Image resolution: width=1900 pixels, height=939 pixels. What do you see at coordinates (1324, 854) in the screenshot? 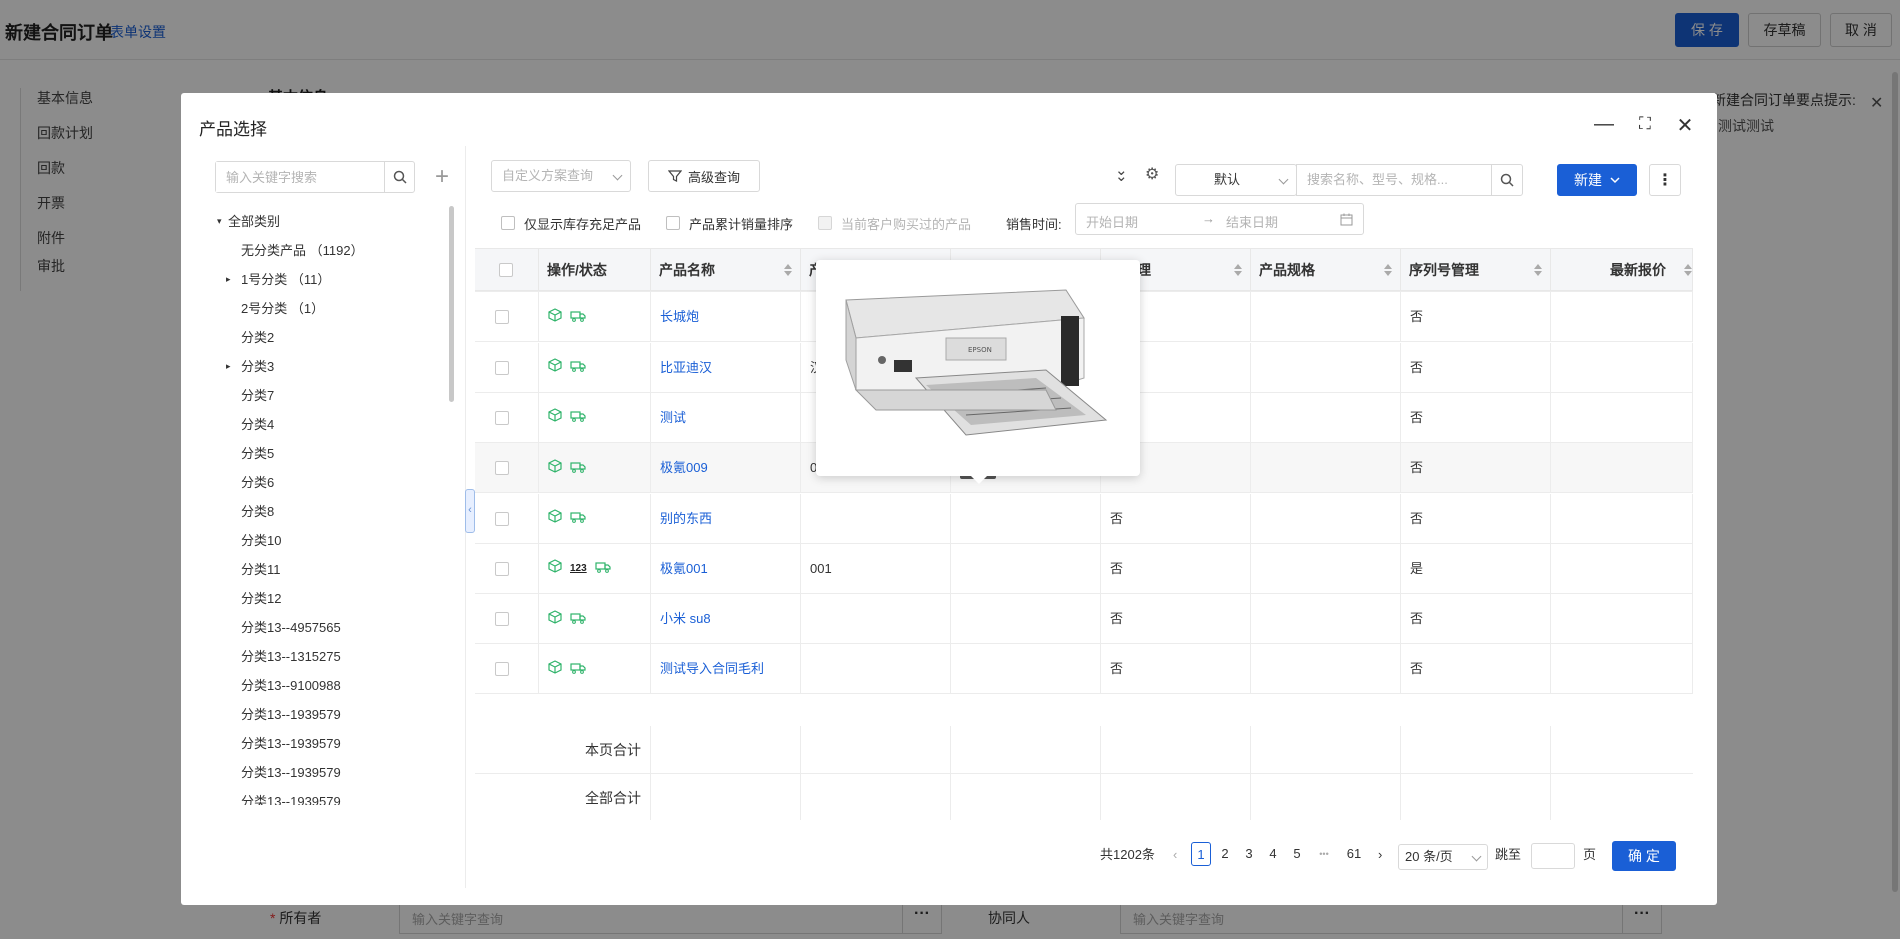
I see `page-ellipsis: •••` at bounding box center [1324, 854].